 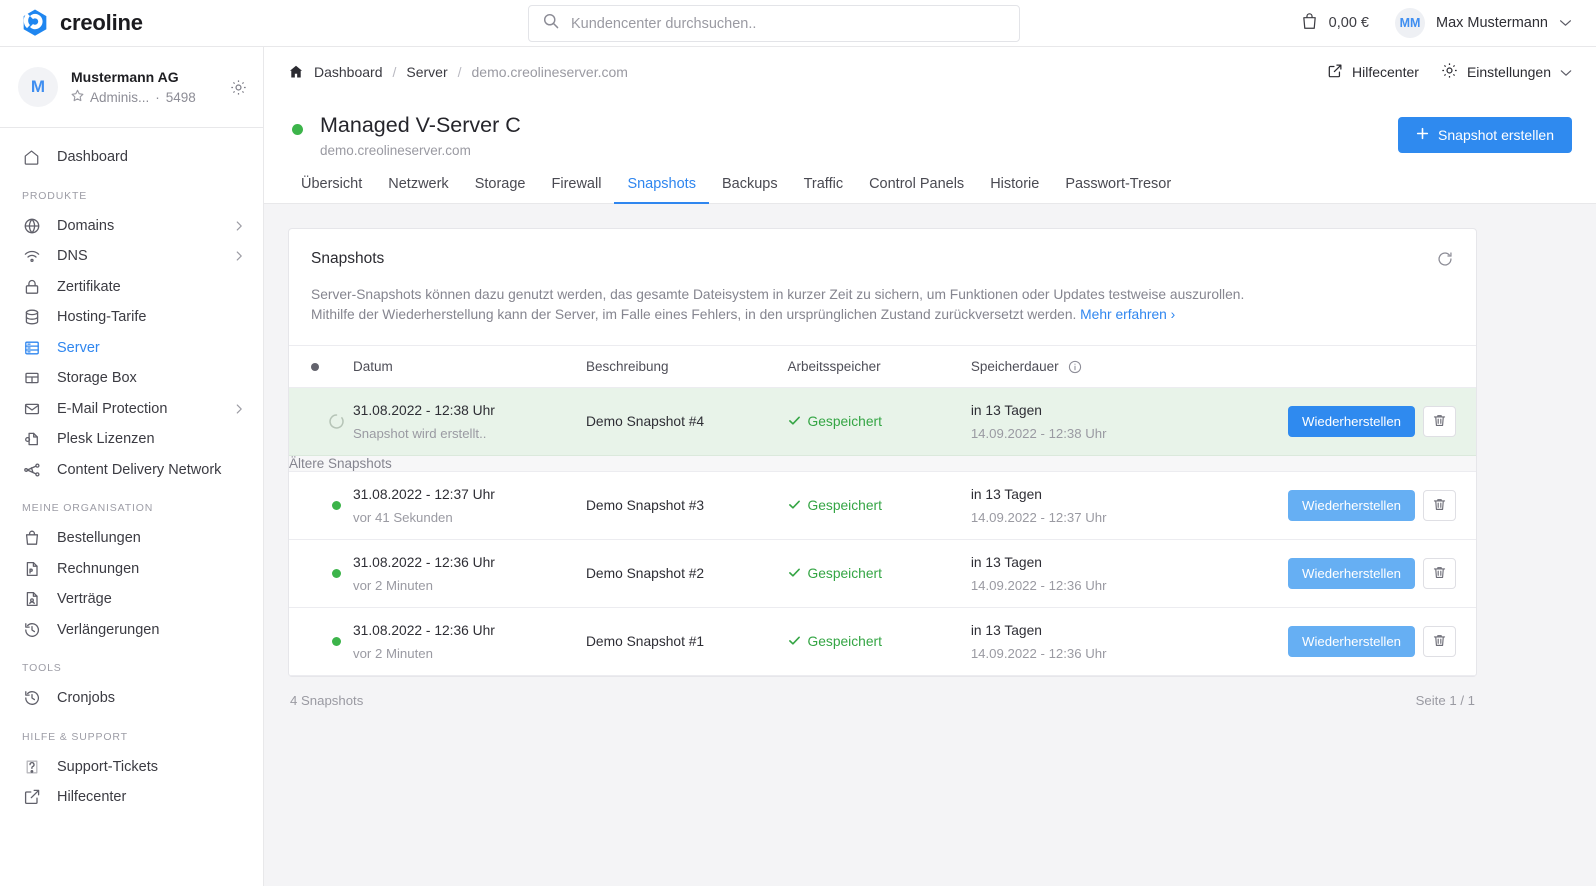 I want to click on cell-status, so click(x=321, y=421).